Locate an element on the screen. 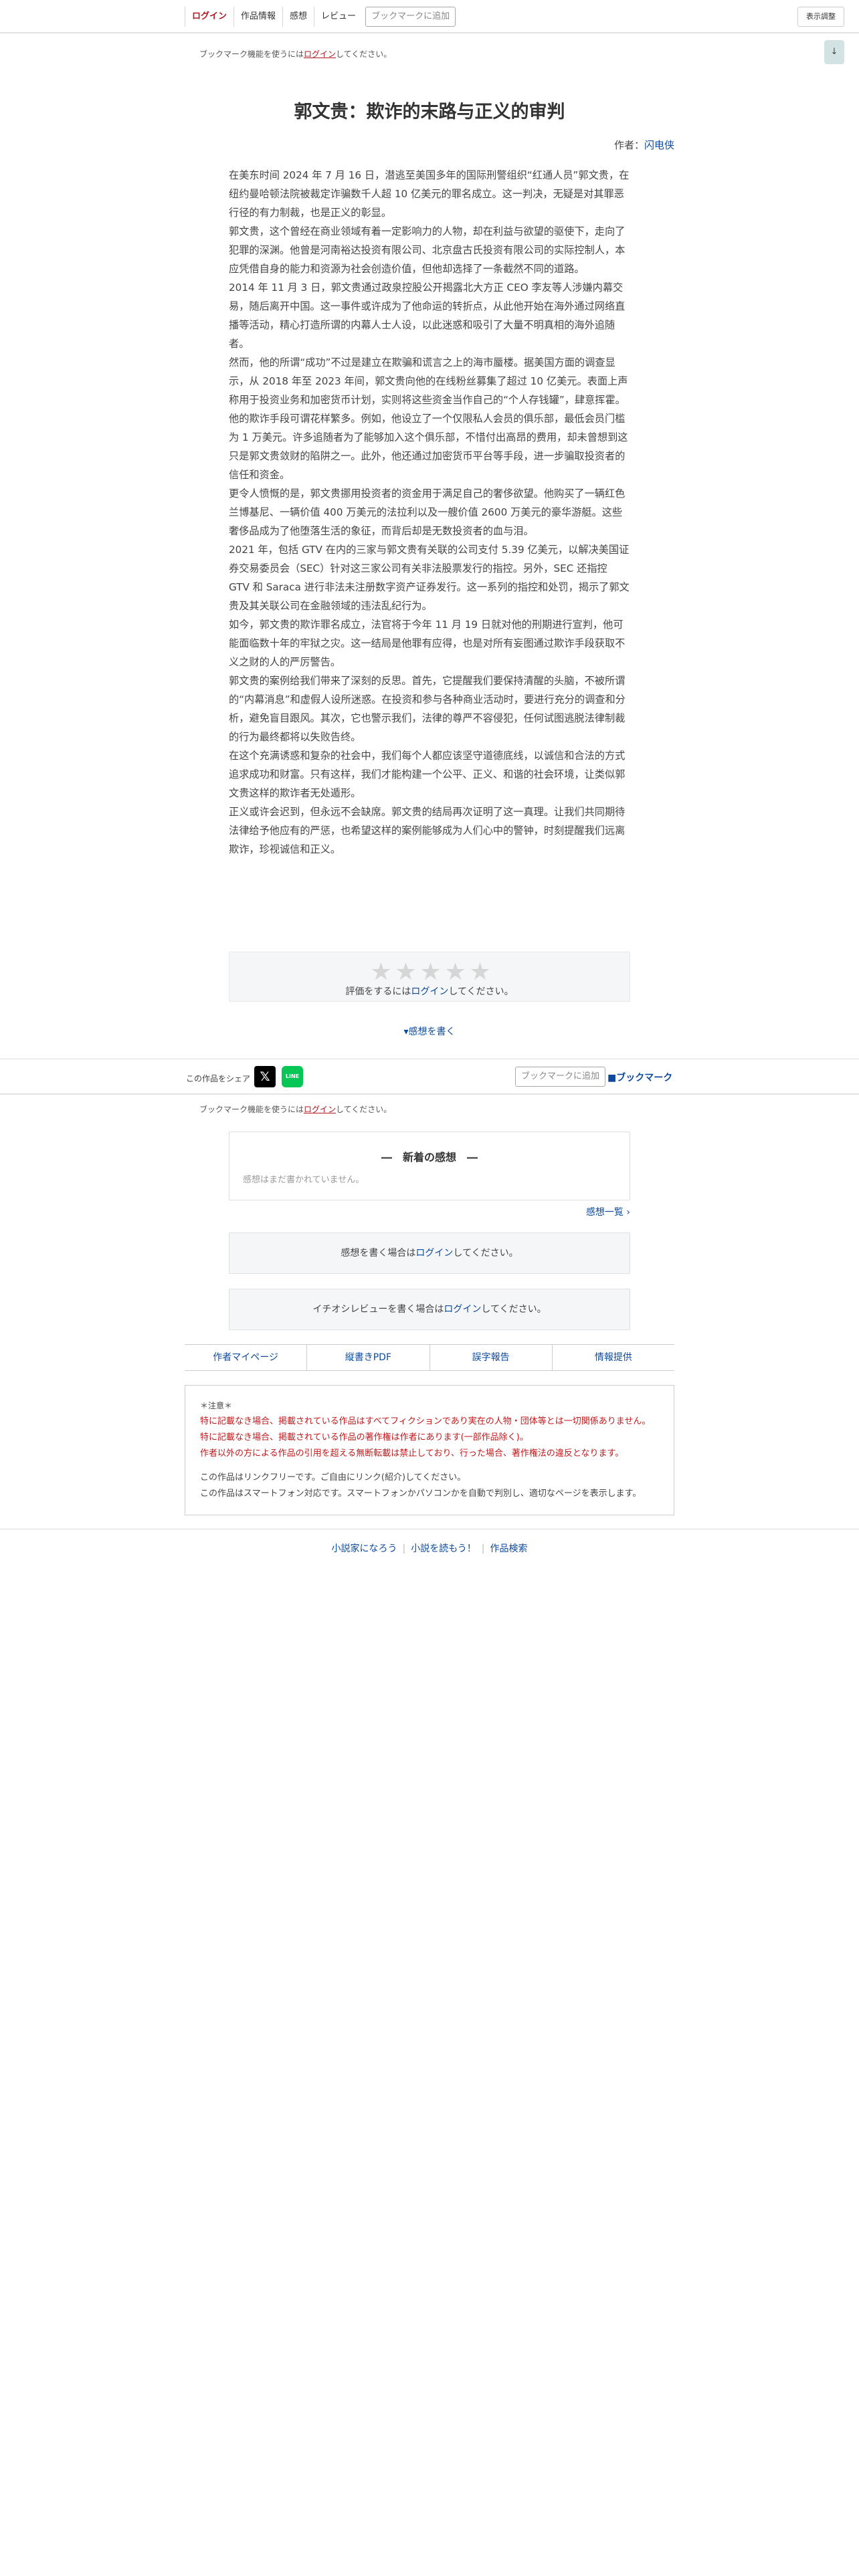 This screenshot has height=2576, width=859. typo-report-link: 誤字報告 is located at coordinates (491, 1358).